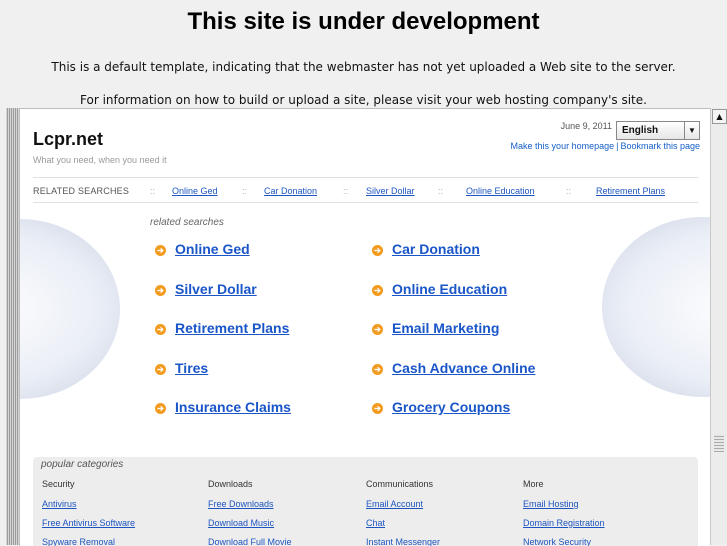 This screenshot has width=727, height=546. I want to click on bar-link: Silver Dollar, so click(390, 191).